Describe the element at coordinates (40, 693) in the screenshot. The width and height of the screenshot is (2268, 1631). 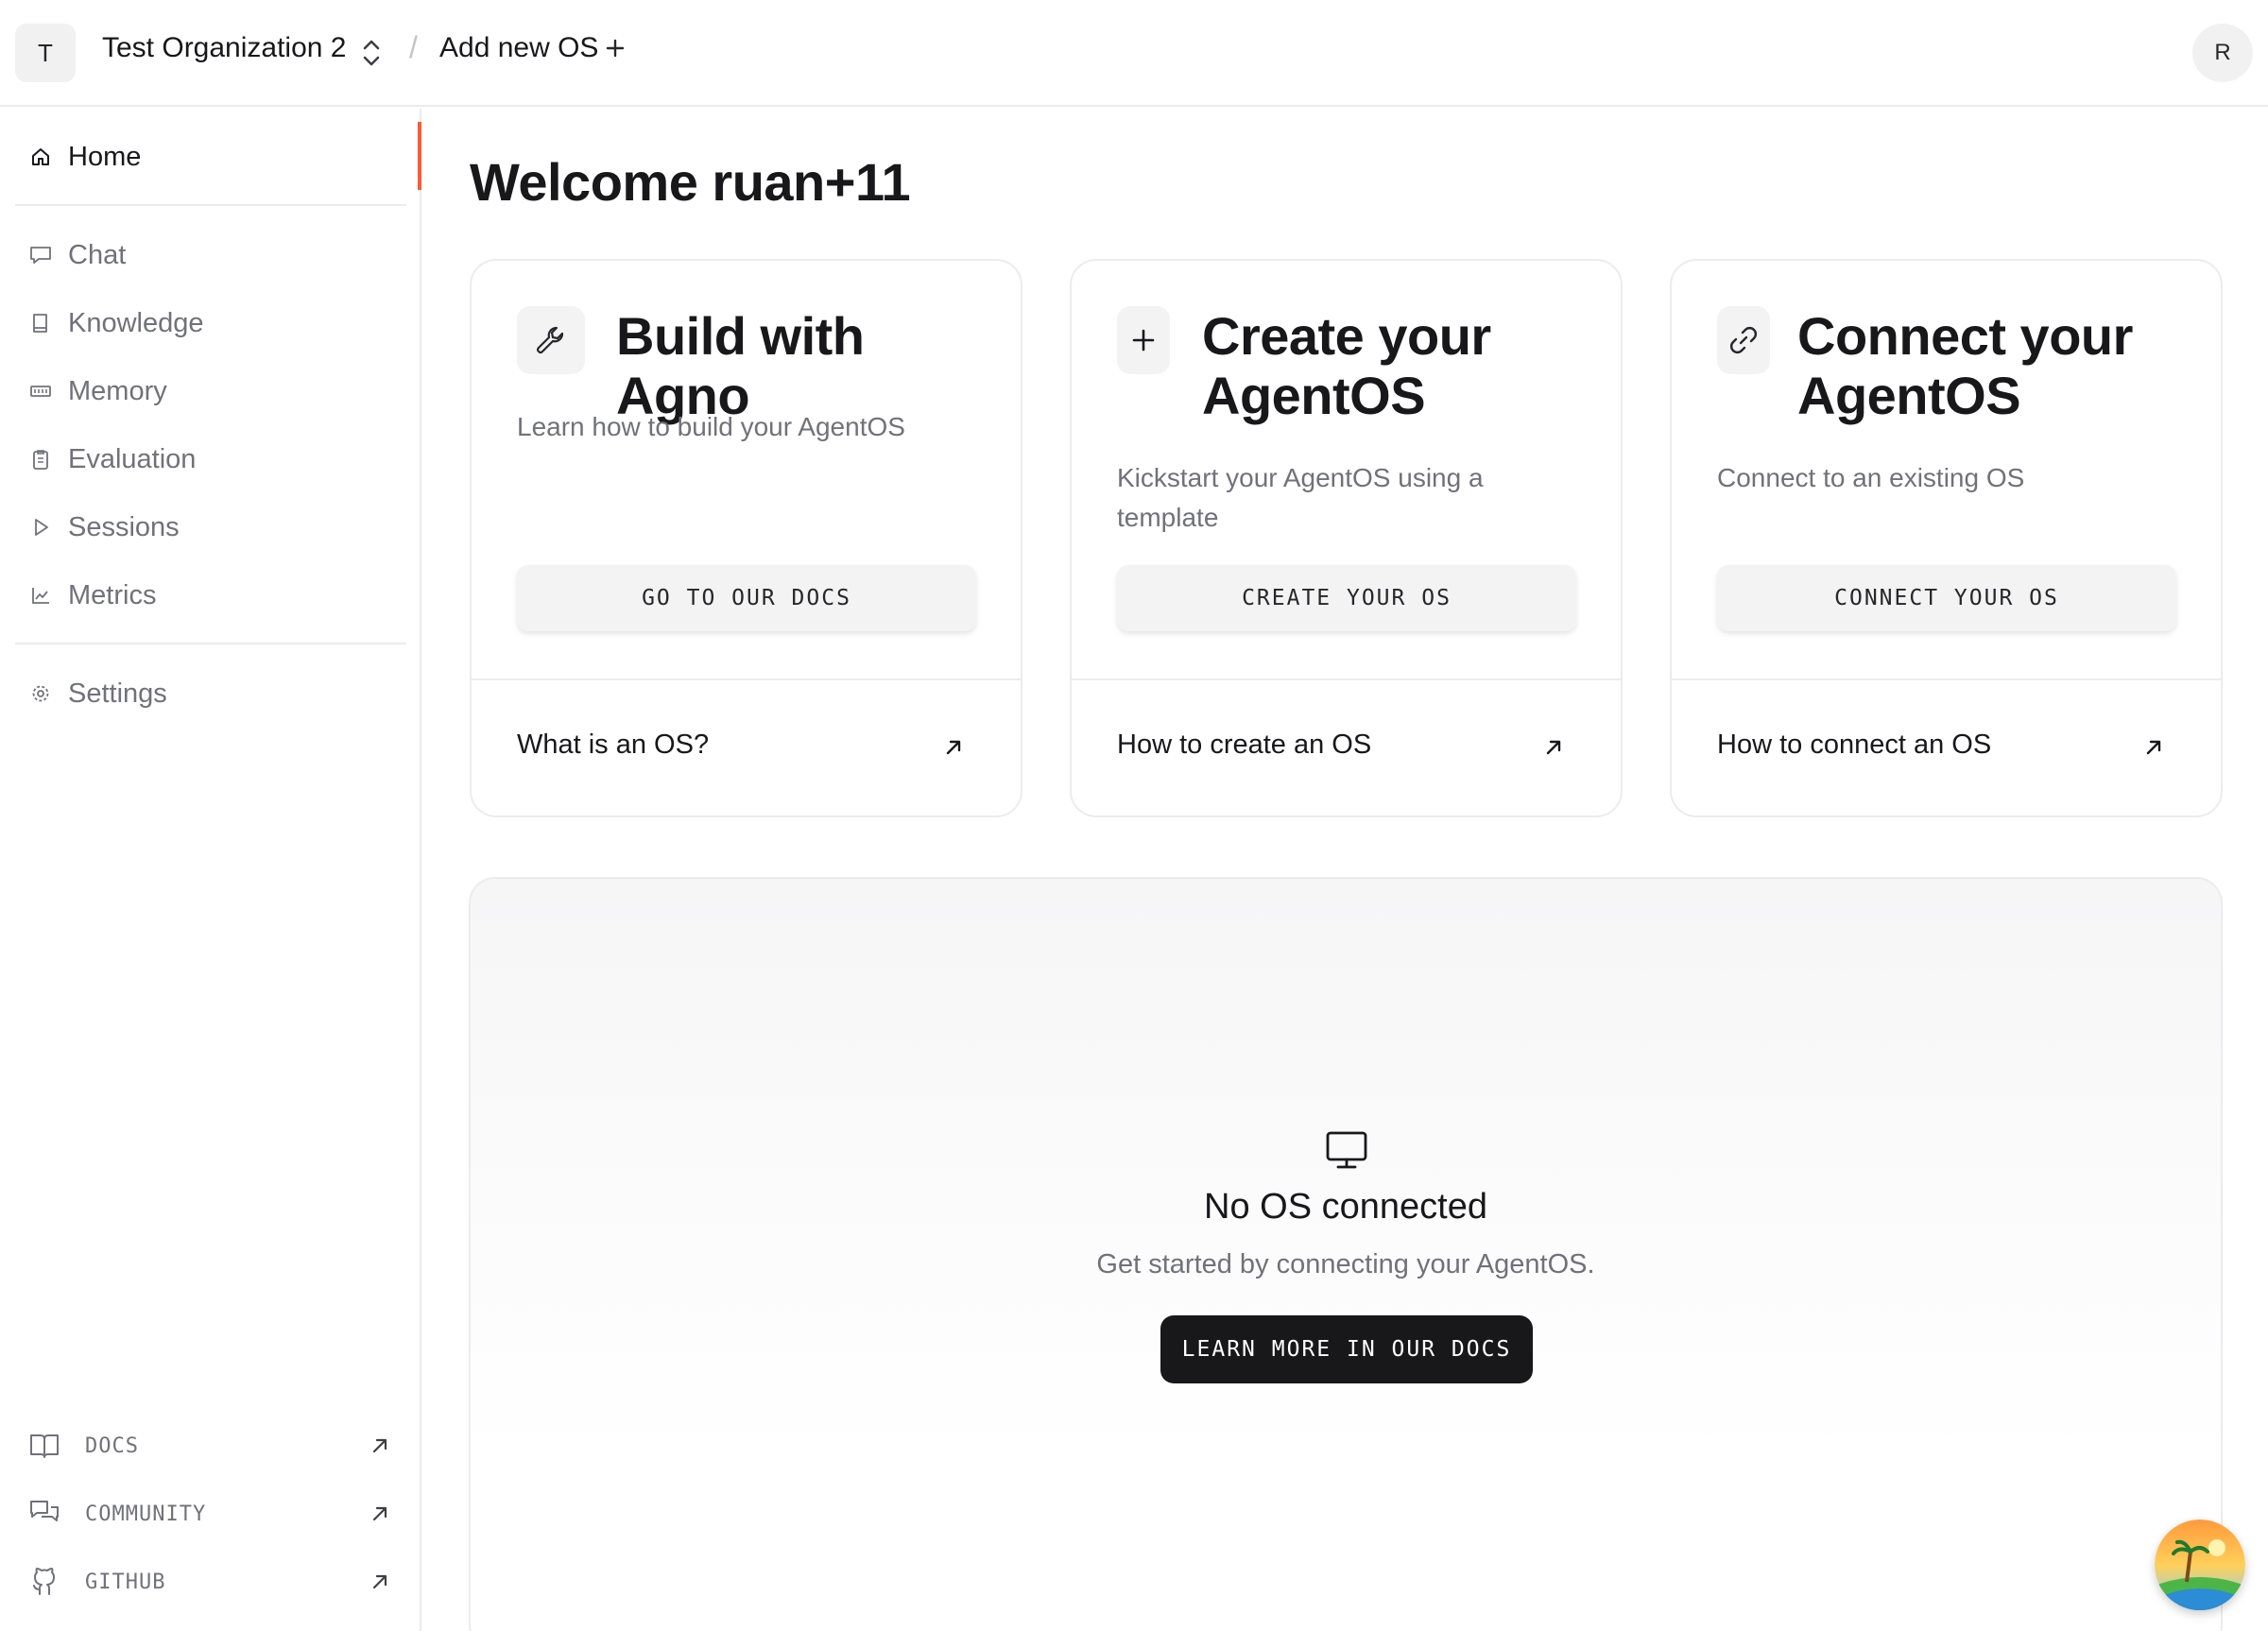
I see `gear-icon` at that location.